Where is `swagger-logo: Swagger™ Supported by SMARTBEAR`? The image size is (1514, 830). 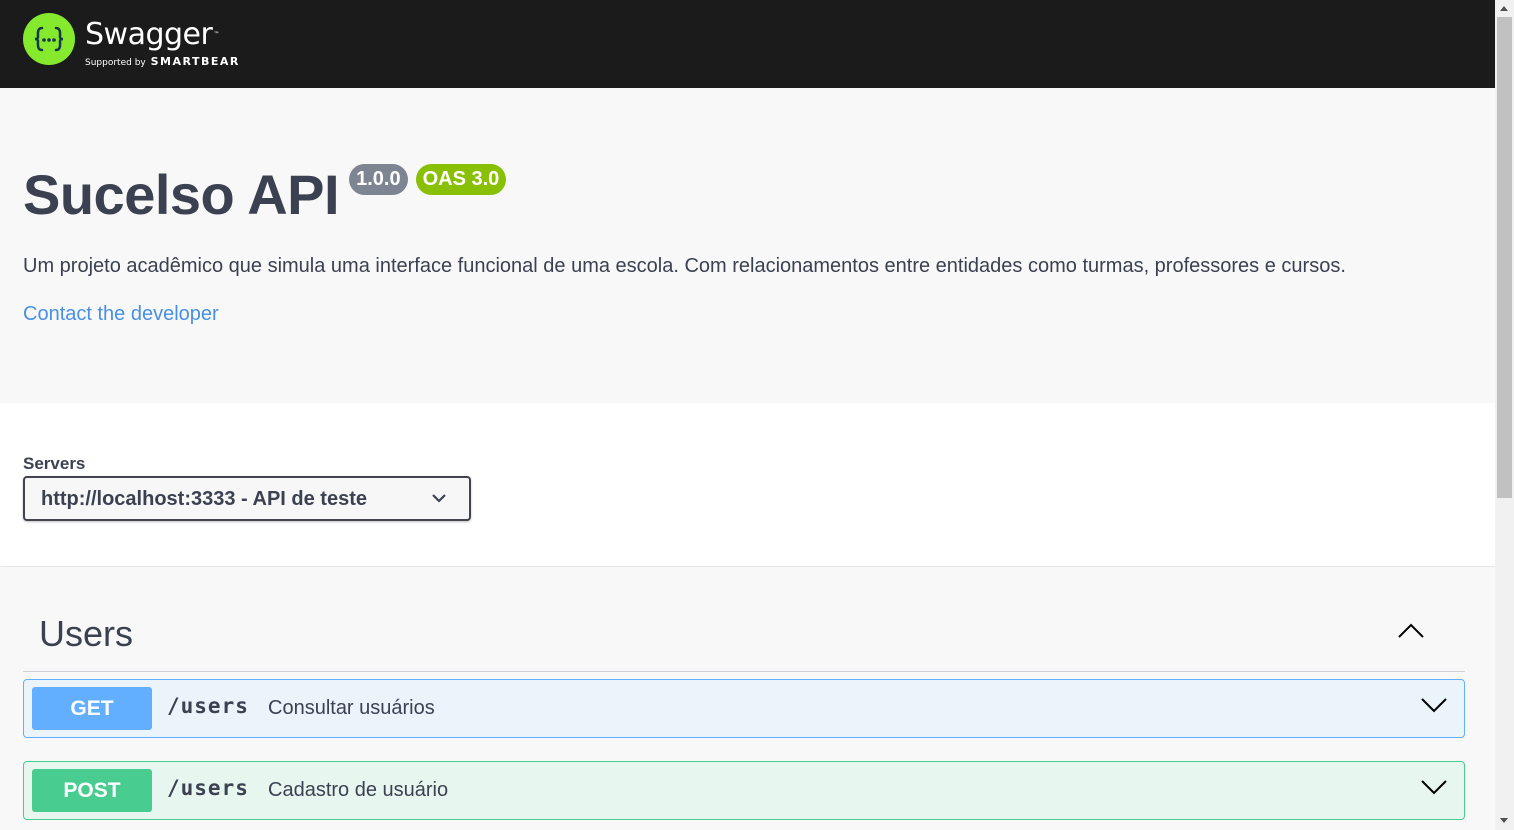 swagger-logo: Swagger™ Supported by SMARTBEAR is located at coordinates (131, 44).